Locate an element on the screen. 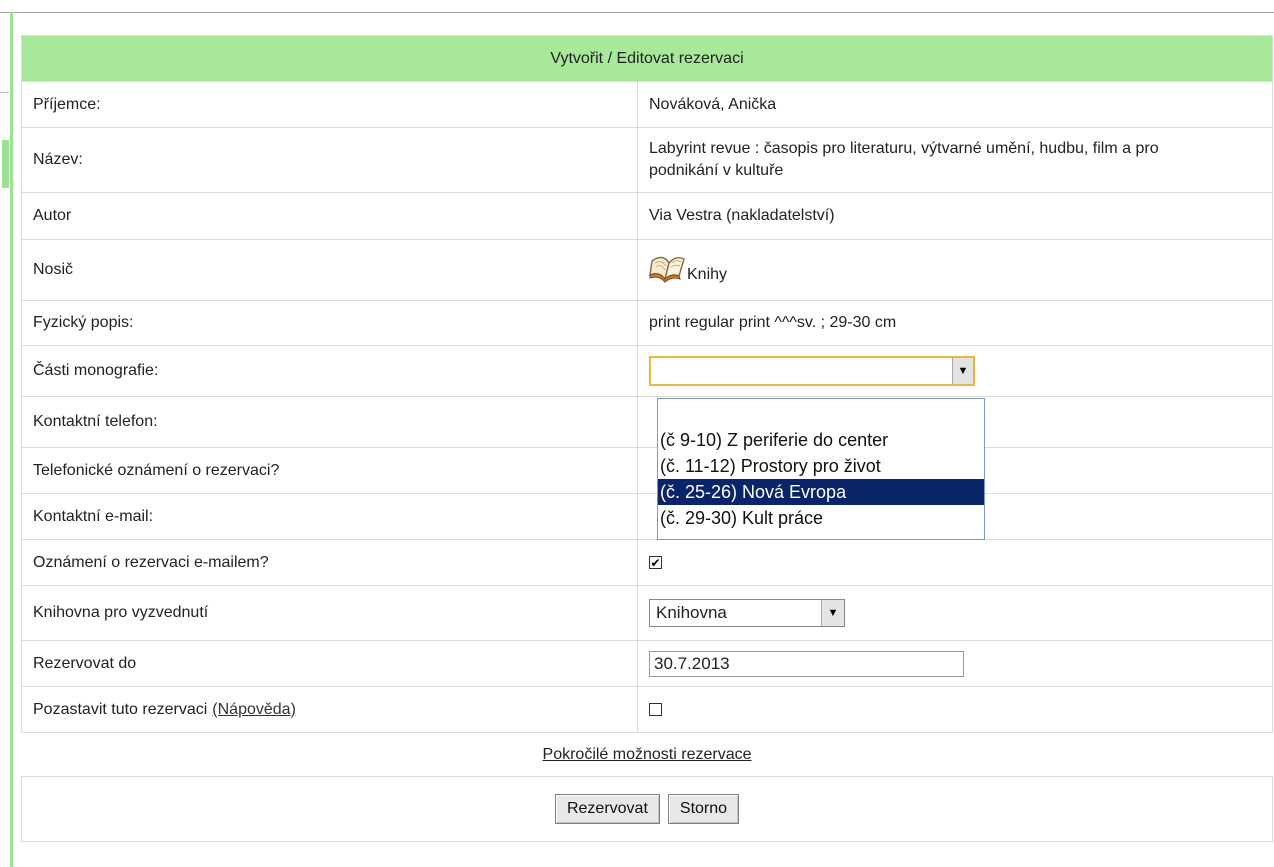 This screenshot has width=1274, height=867. suspend-checkbox is located at coordinates (655, 709).